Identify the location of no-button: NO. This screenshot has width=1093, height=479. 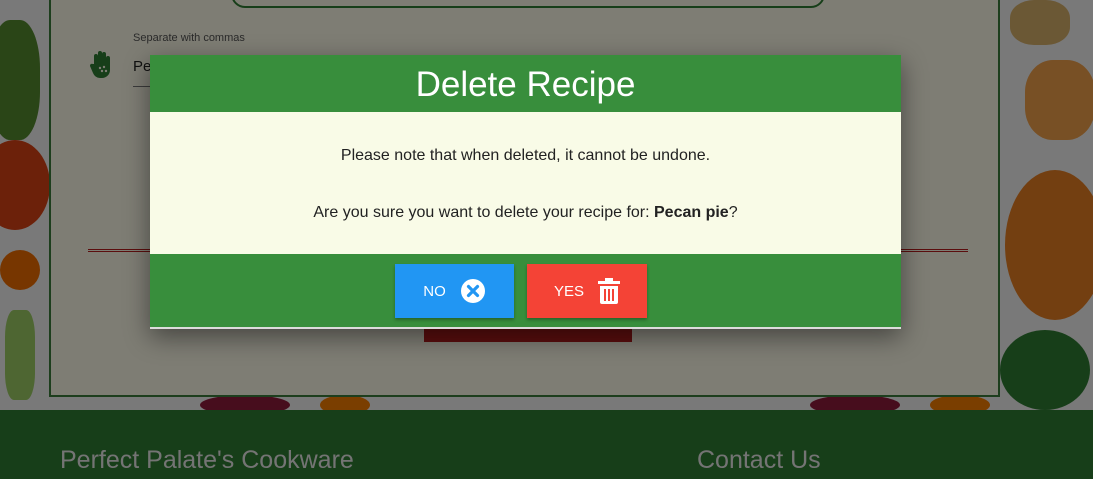
(454, 291).